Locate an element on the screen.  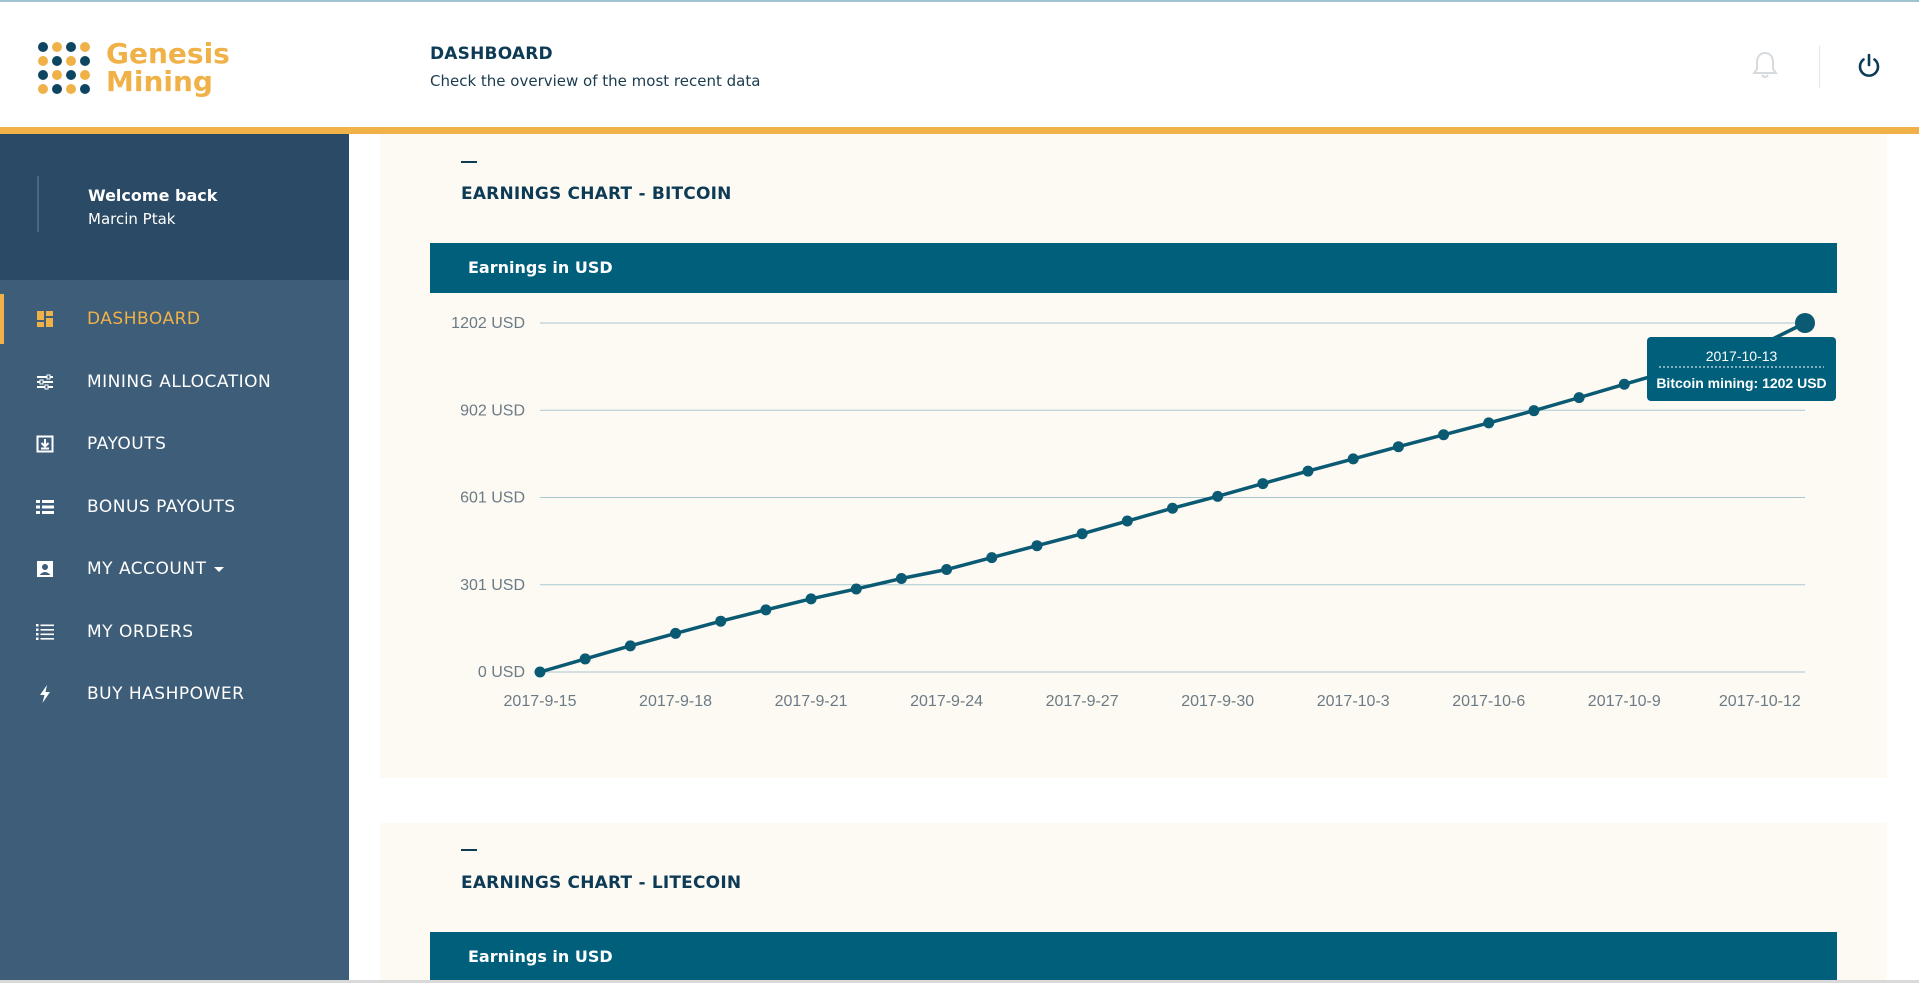
sidebar-item-label: DASHBOARD is located at coordinates (144, 319).